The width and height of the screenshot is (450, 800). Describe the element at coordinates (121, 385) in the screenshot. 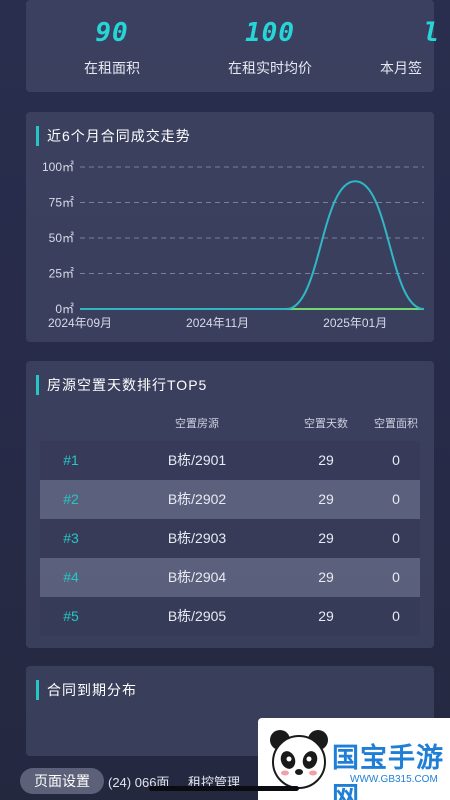

I see `top5-title: 房源空置天数排行TOP5` at that location.